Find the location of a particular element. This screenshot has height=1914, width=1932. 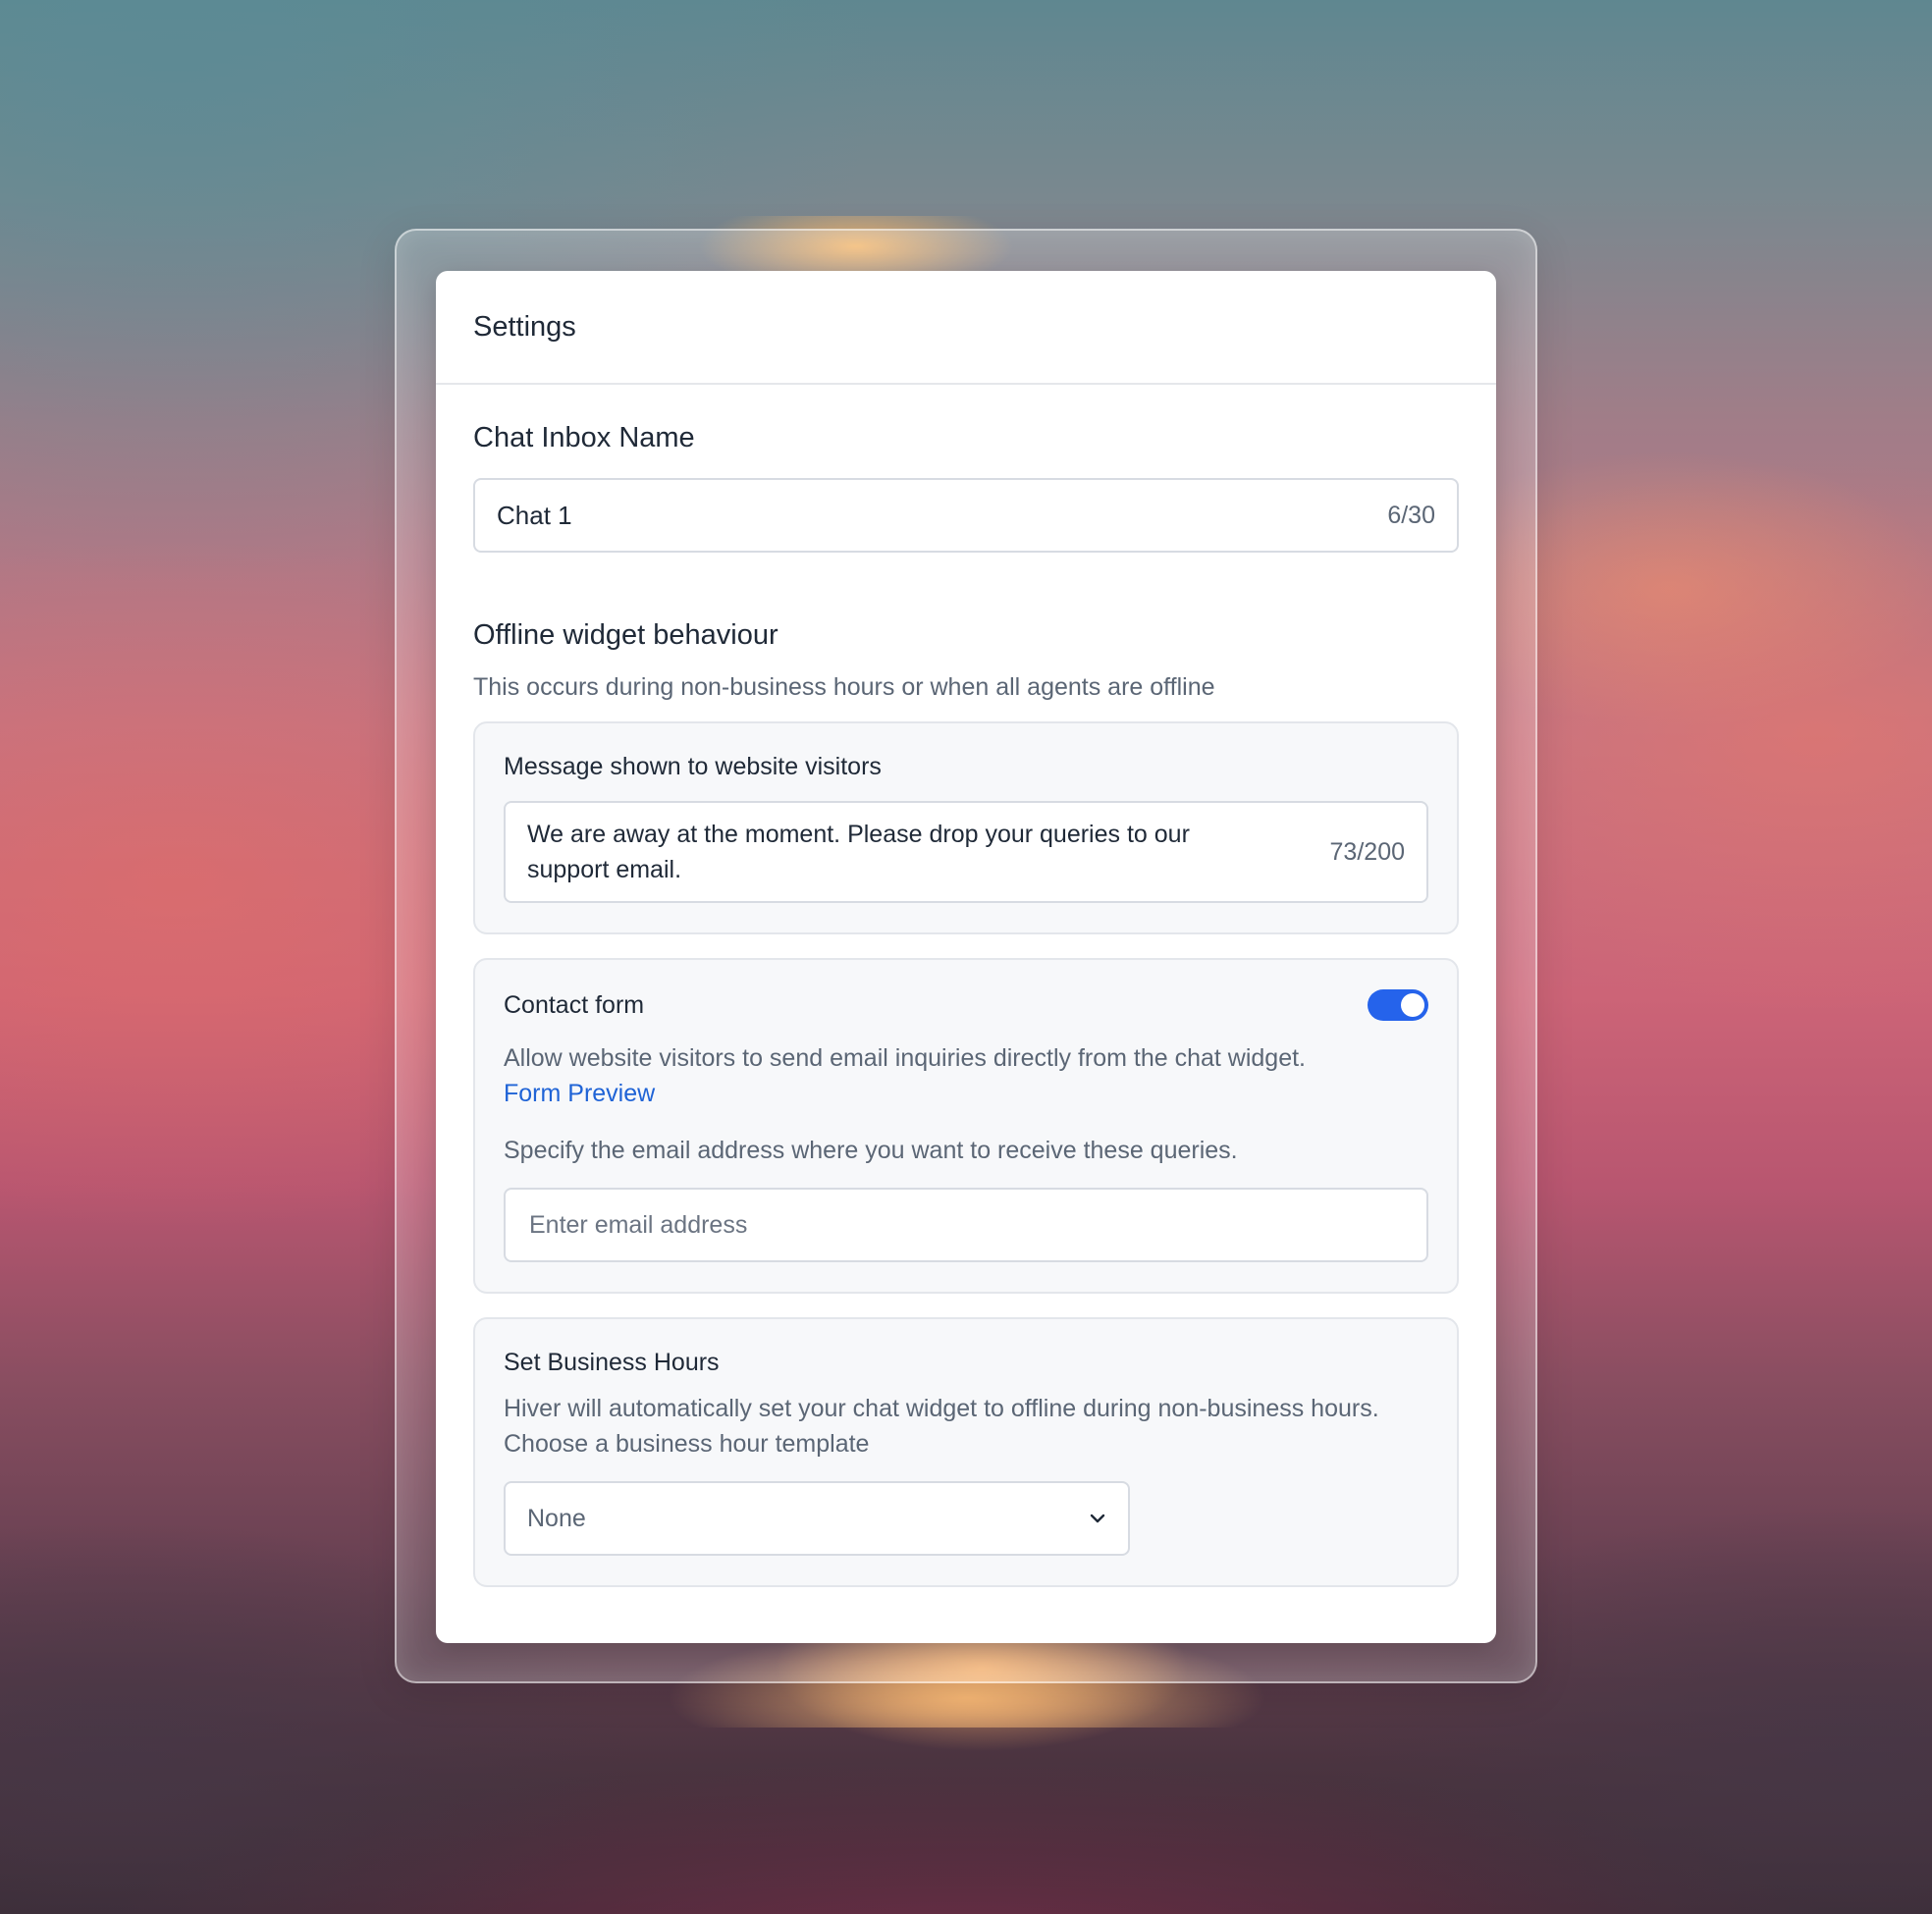

page-title: Settings is located at coordinates (524, 327).